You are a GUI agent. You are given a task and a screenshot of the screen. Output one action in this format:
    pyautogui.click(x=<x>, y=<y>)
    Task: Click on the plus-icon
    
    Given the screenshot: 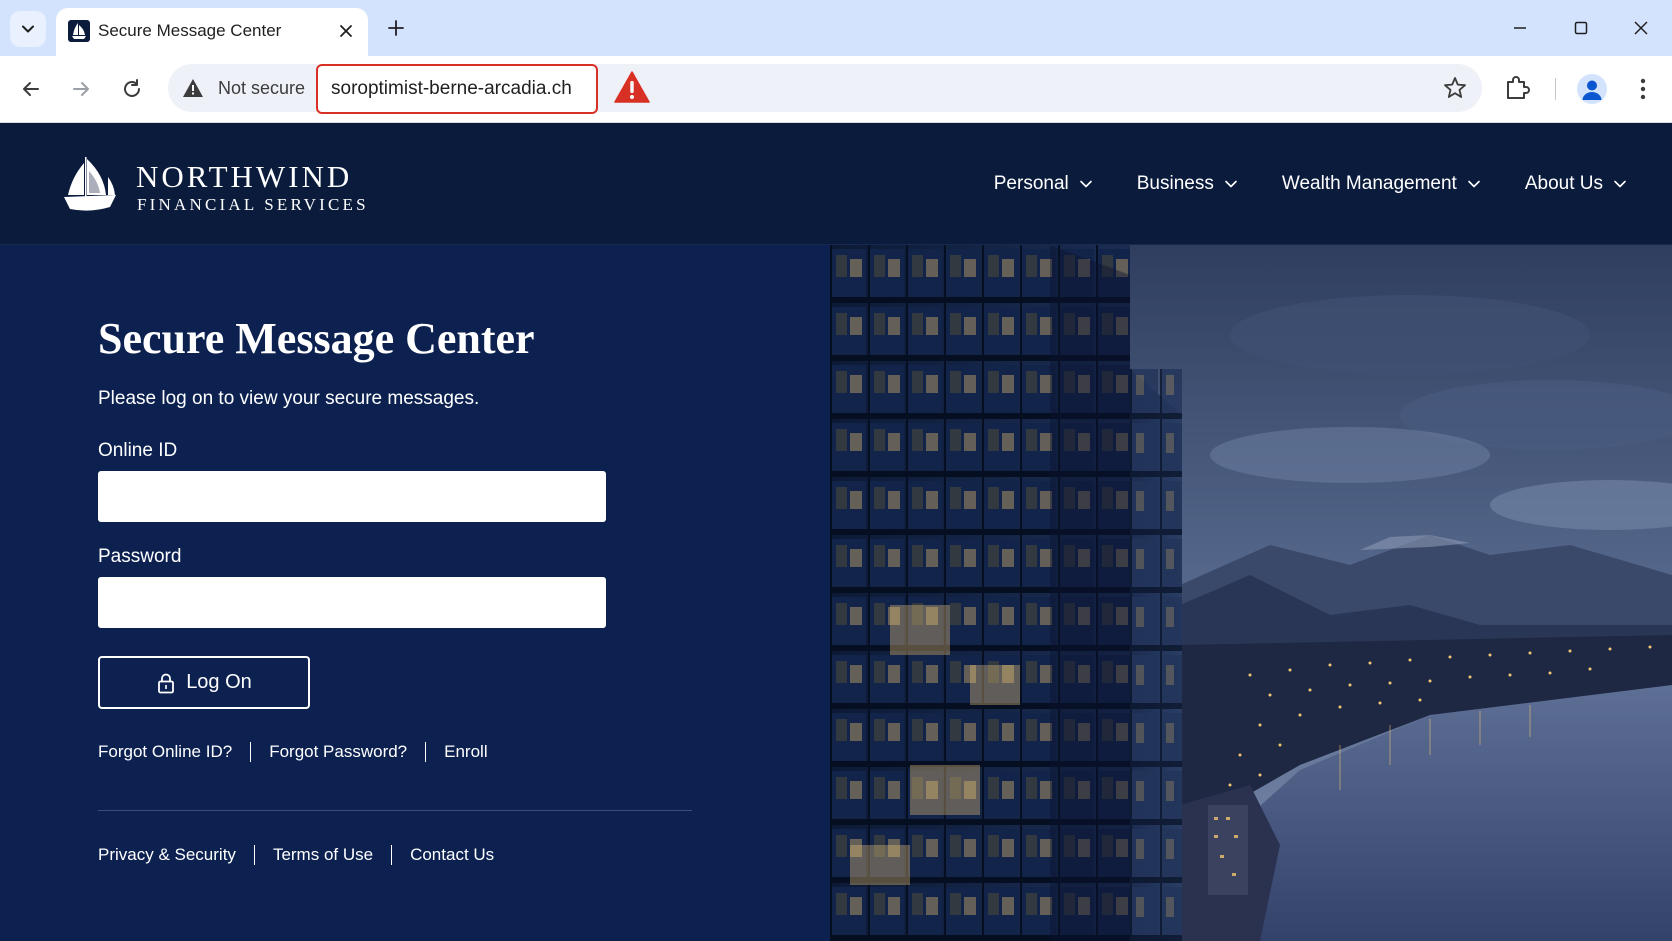 What is the action you would take?
    pyautogui.click(x=396, y=28)
    